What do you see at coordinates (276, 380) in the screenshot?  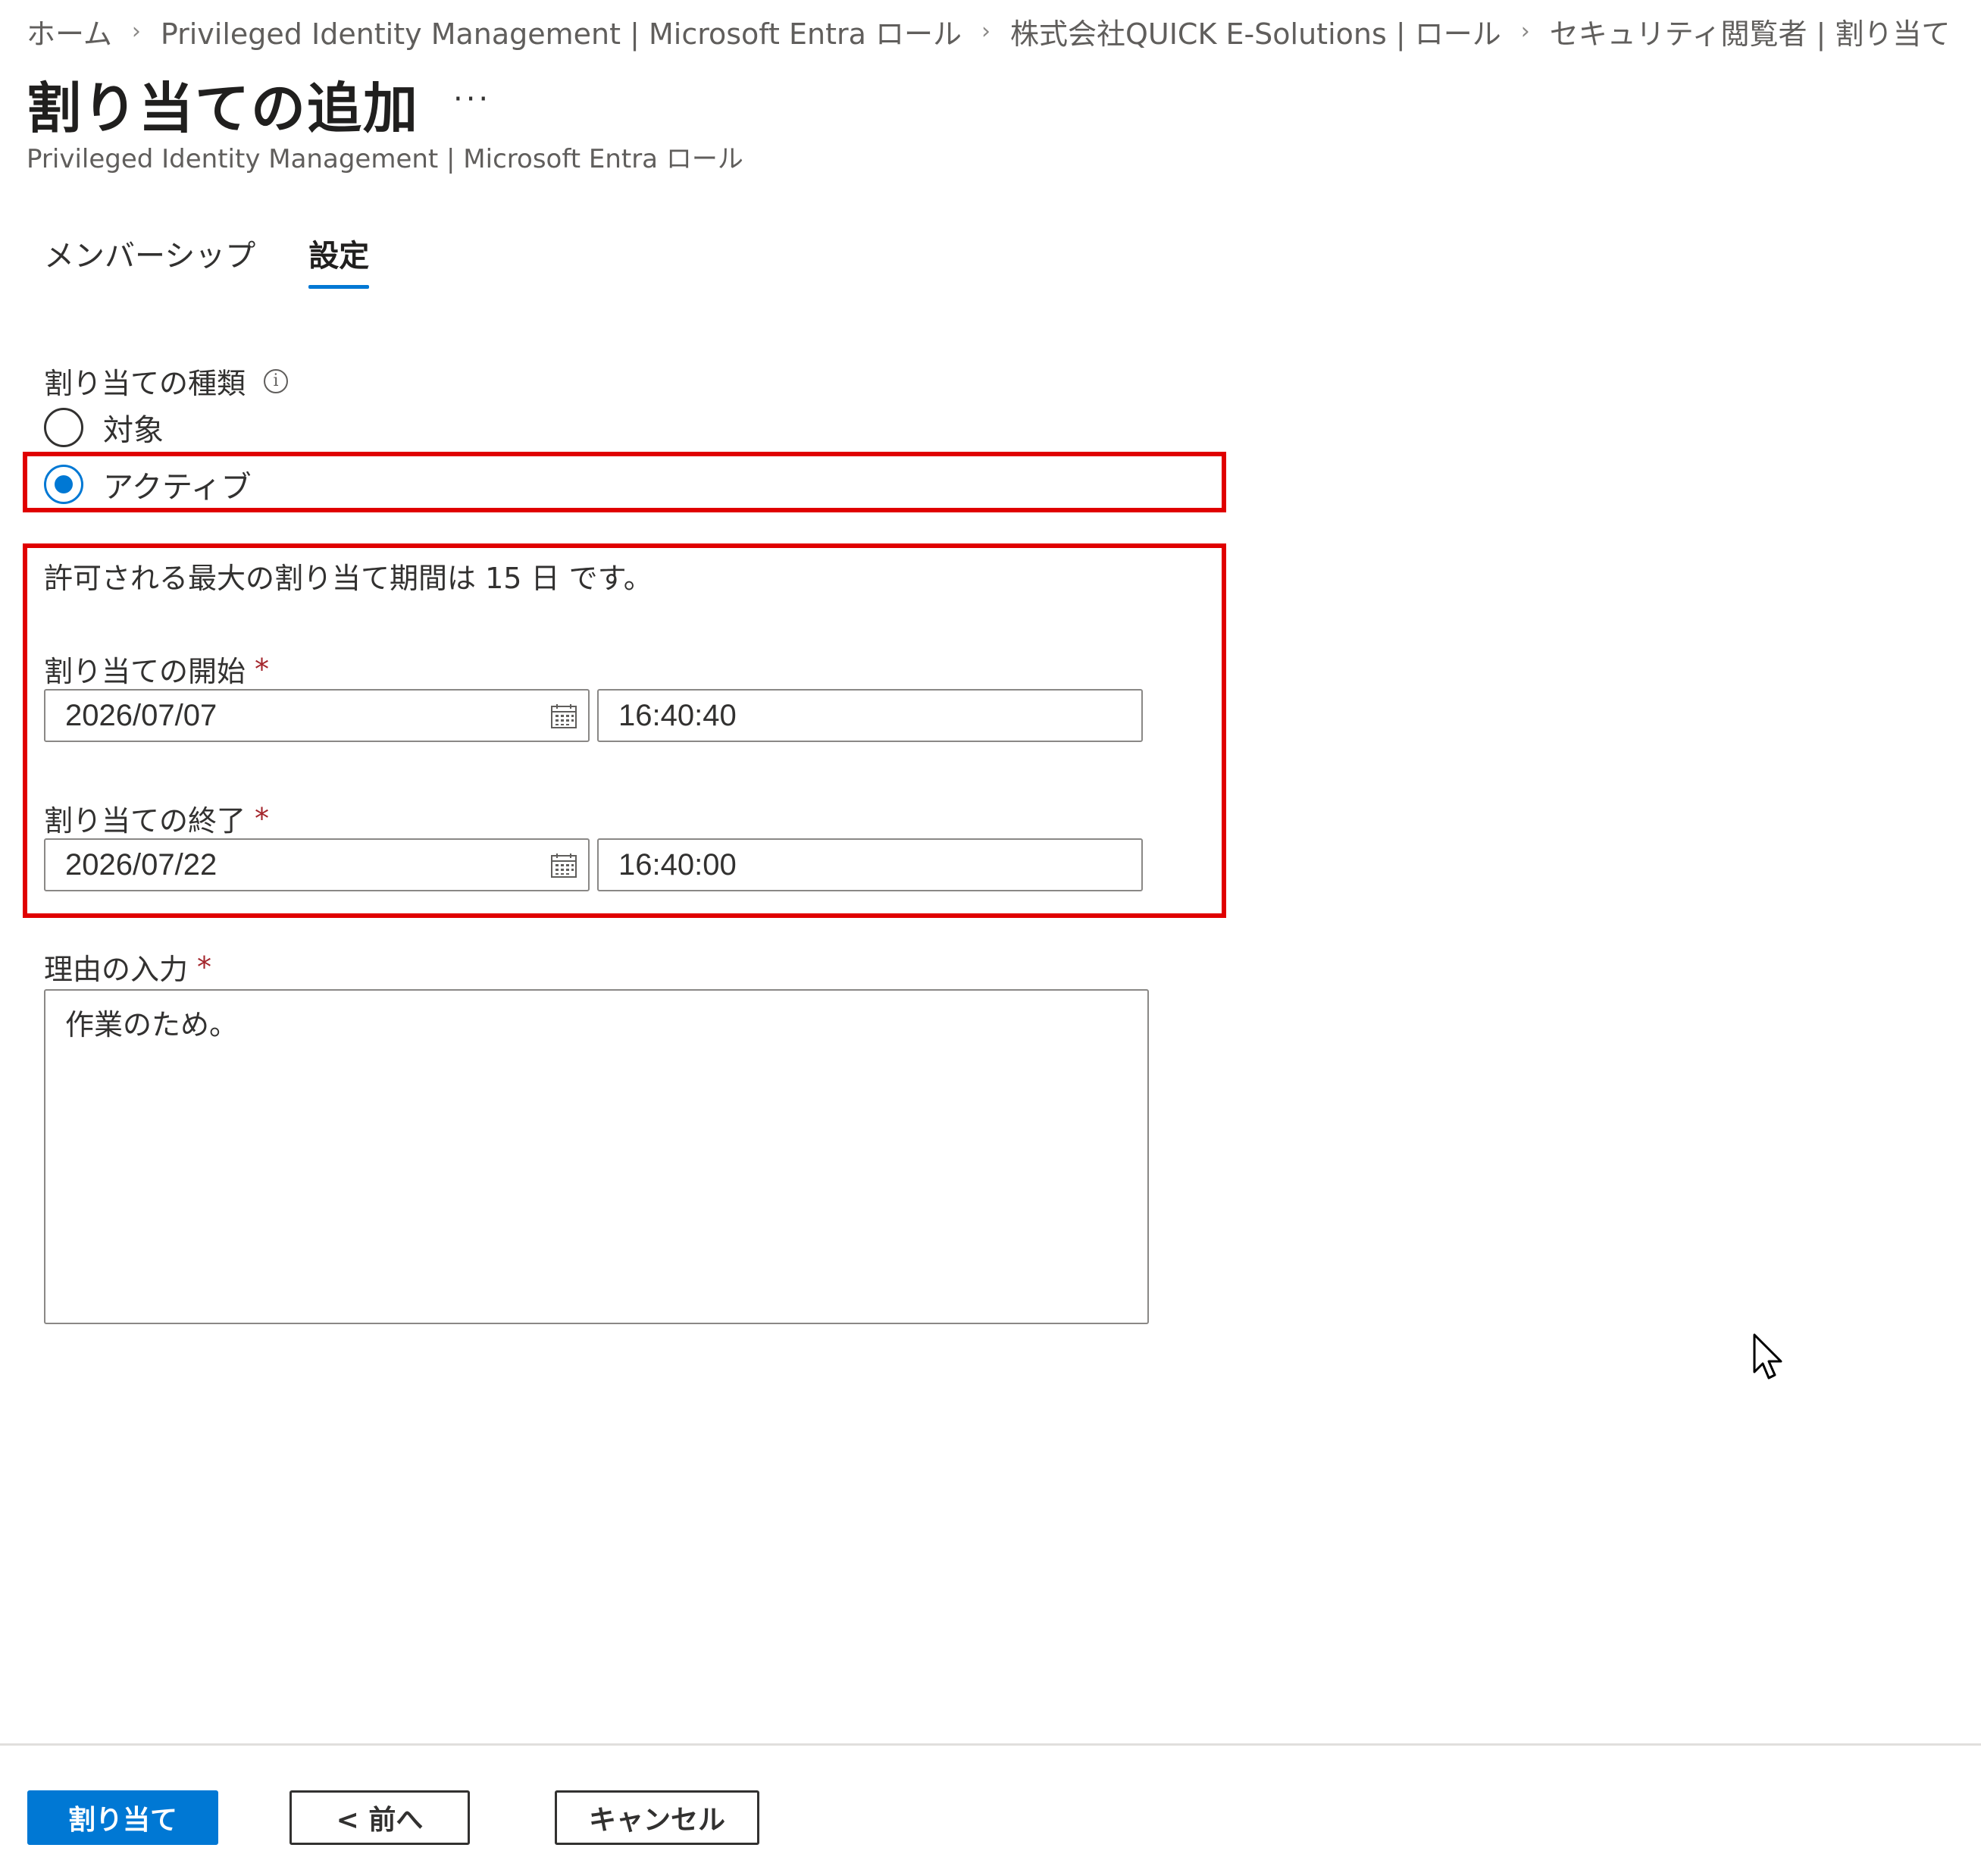 I see `info-icon: i` at bounding box center [276, 380].